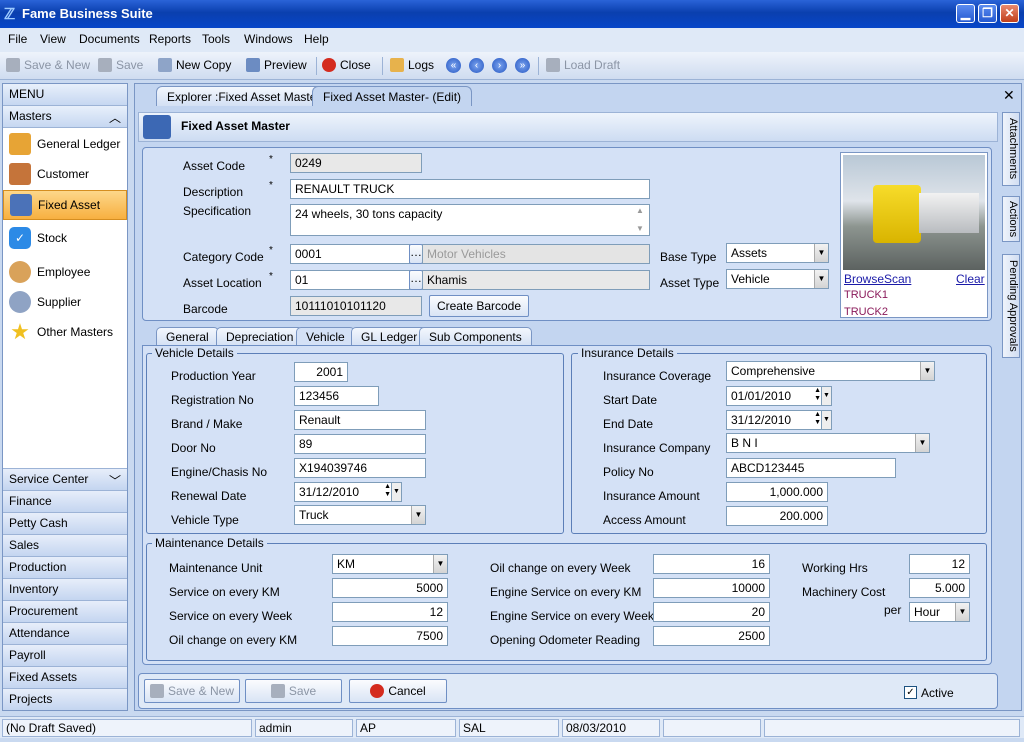  What do you see at coordinates (17, 39) in the screenshot?
I see `menu-file: File` at bounding box center [17, 39].